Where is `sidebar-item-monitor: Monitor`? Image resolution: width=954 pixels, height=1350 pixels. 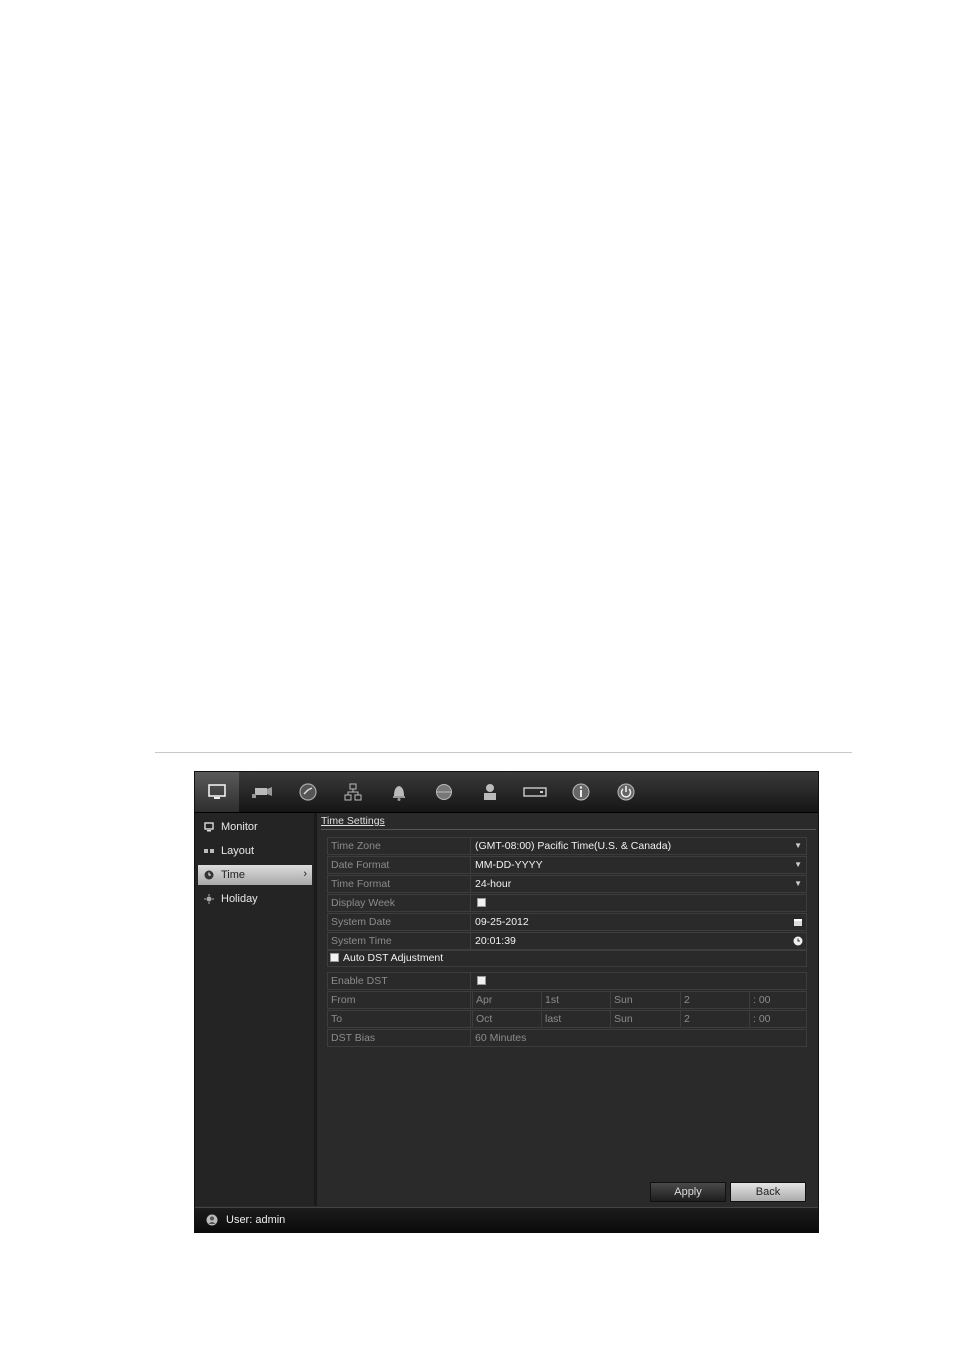 sidebar-item-monitor: Monitor is located at coordinates (255, 827).